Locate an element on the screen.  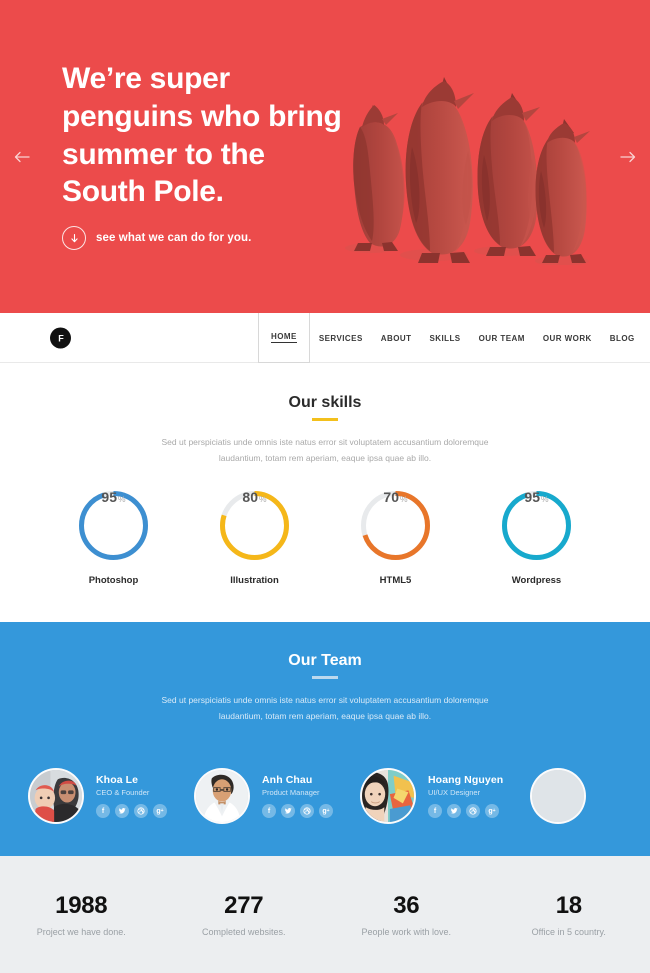
team-member-khoa-le: Khoa Le CEO & Founder f g + is located at coordinates (97, 796).